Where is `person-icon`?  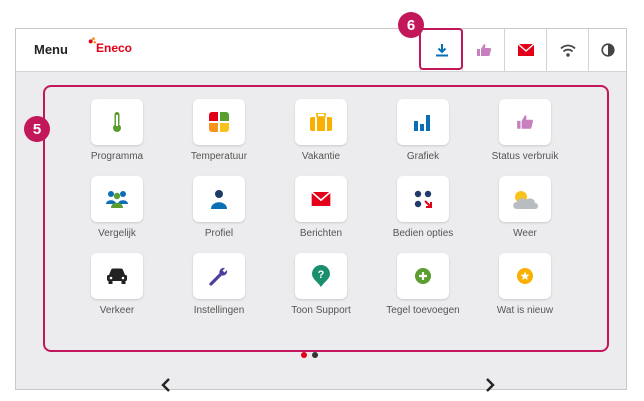
person-icon is located at coordinates (219, 199).